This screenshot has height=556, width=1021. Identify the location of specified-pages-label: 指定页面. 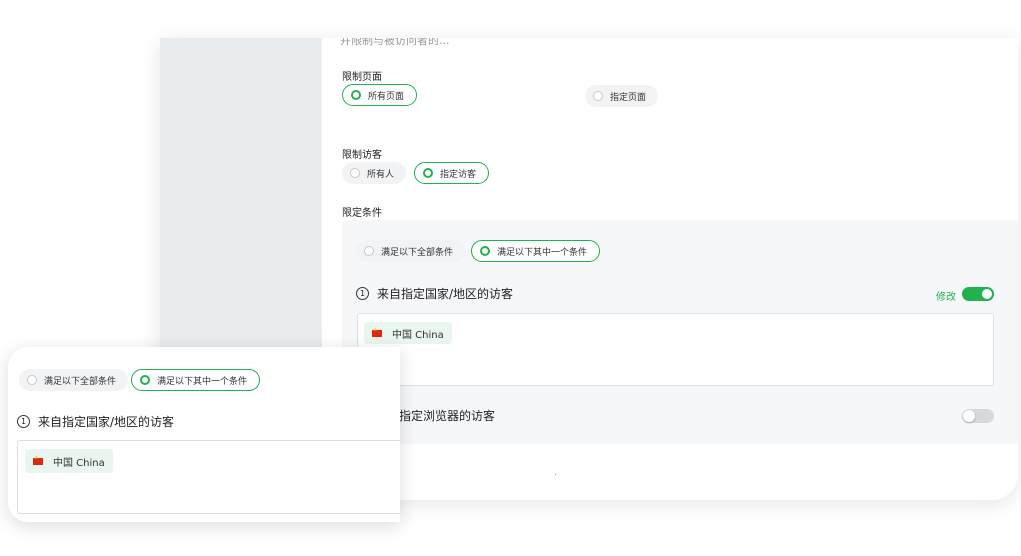
(628, 97).